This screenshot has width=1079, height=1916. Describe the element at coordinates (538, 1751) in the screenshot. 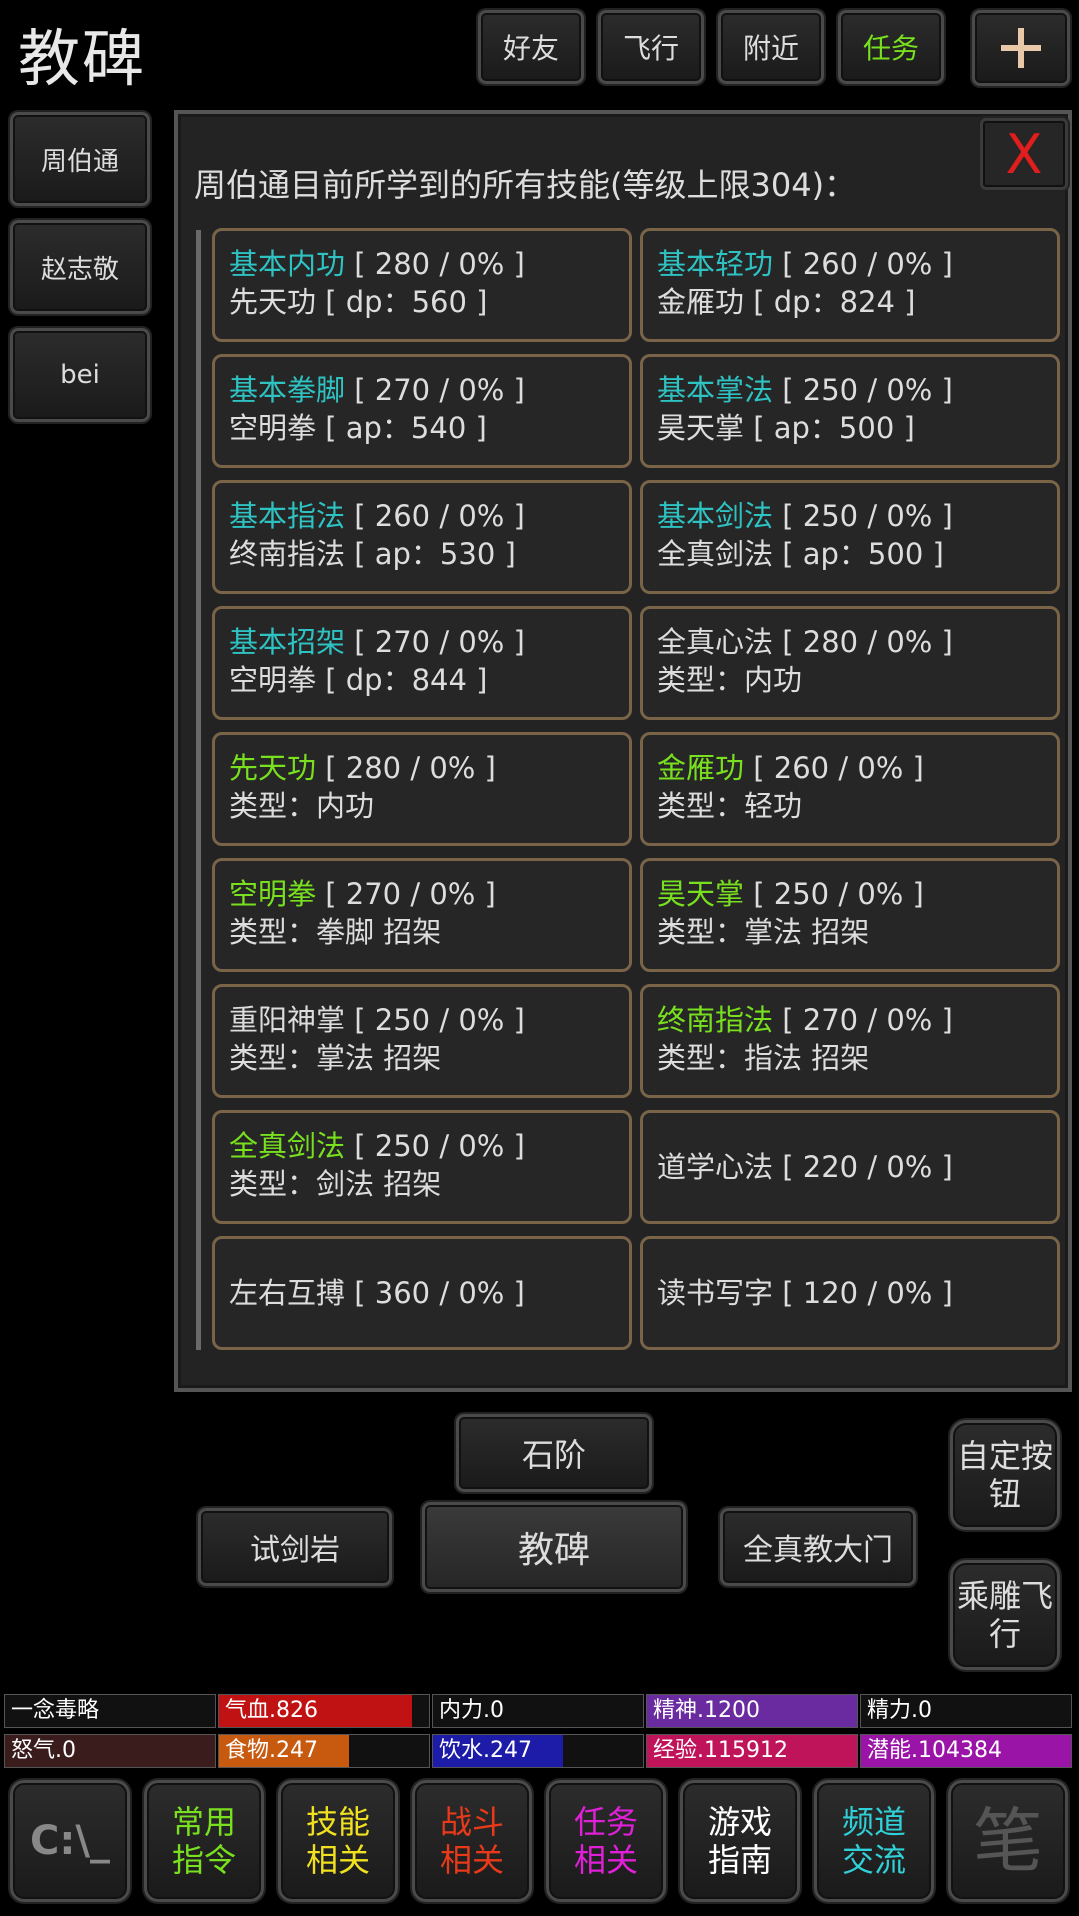

I see `stat-bar: 饮水.247` at that location.